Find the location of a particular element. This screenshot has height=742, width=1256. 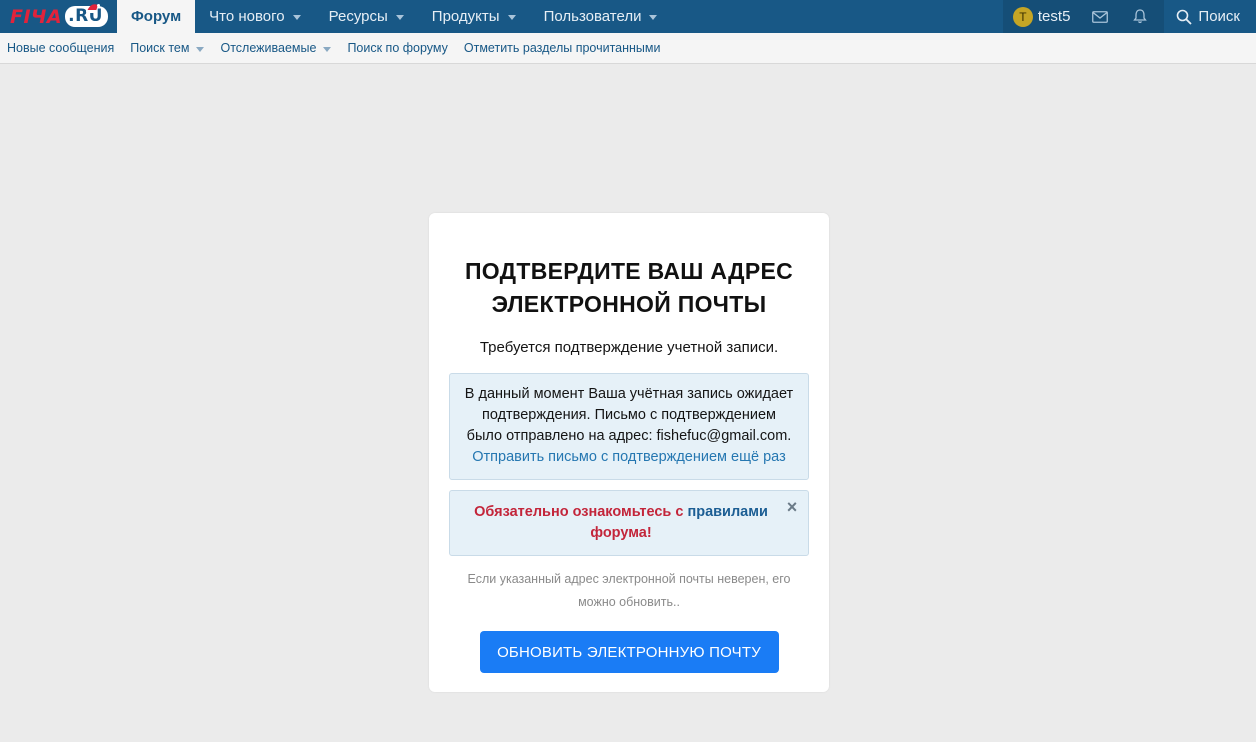

subnav-label: Отметить разделы прочитанными is located at coordinates (562, 48).